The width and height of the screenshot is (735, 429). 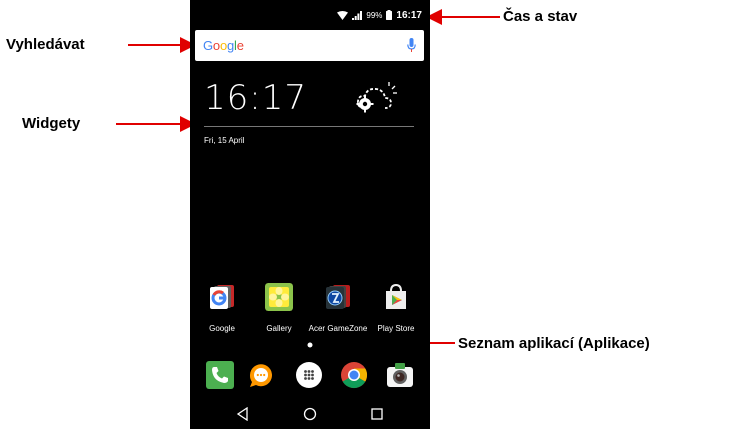 I want to click on google-folder-icon, so click(x=222, y=297).